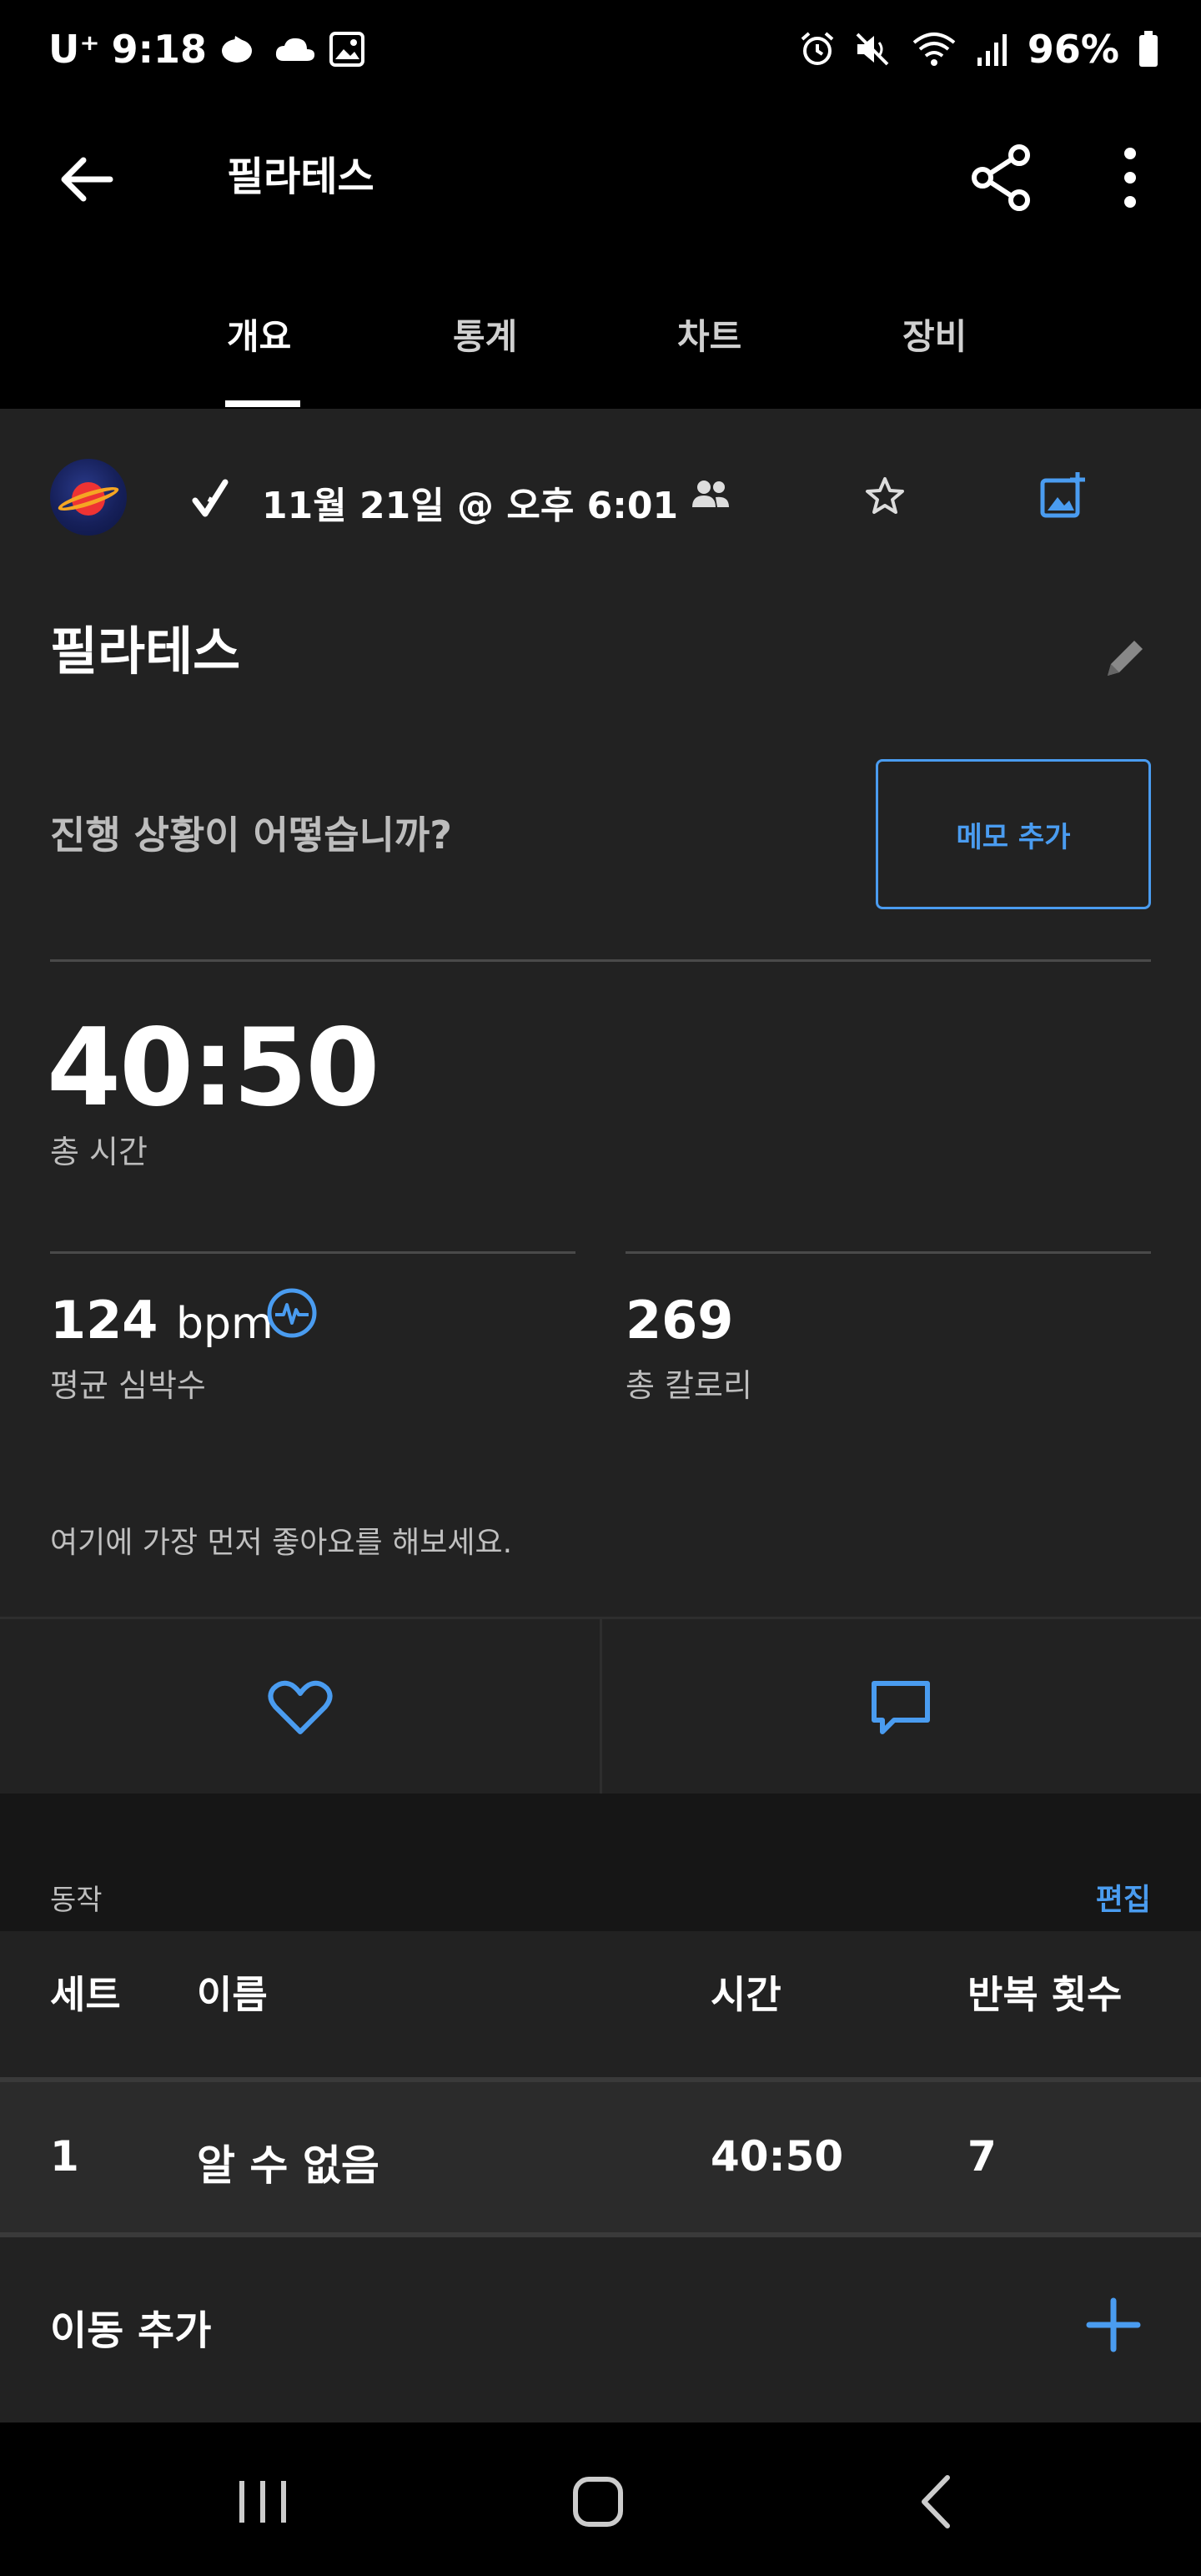 The height and width of the screenshot is (2576, 1201). I want to click on workout-date: 11월 21일 @ 오후 6:01, so click(471, 506).